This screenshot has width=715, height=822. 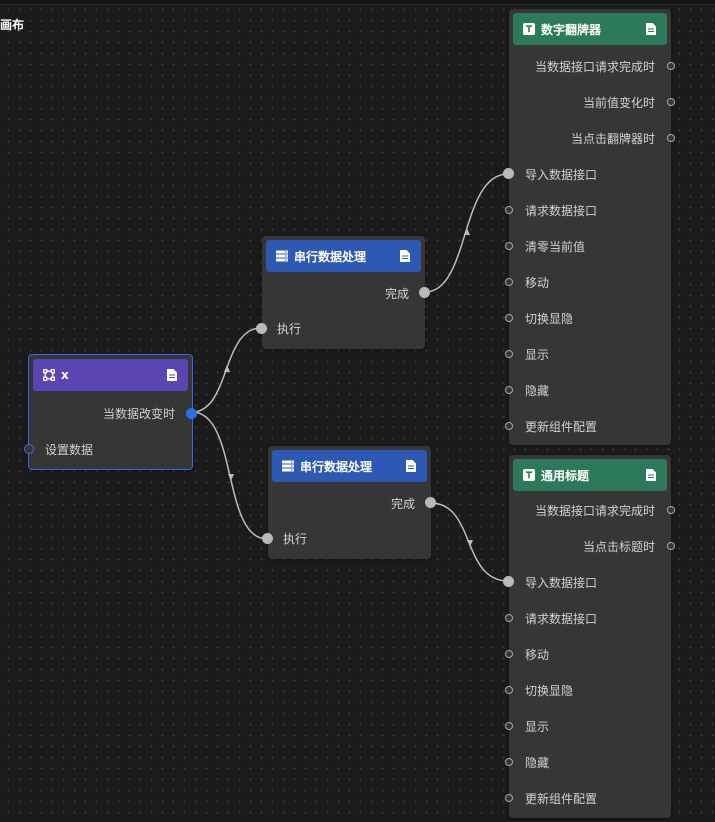 What do you see at coordinates (571, 29) in the screenshot?
I see `node-digital-flipper-title: 数字翻牌器` at bounding box center [571, 29].